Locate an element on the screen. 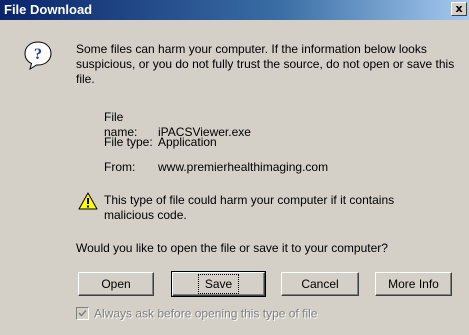  cancel-button: Cancel is located at coordinates (320, 284).